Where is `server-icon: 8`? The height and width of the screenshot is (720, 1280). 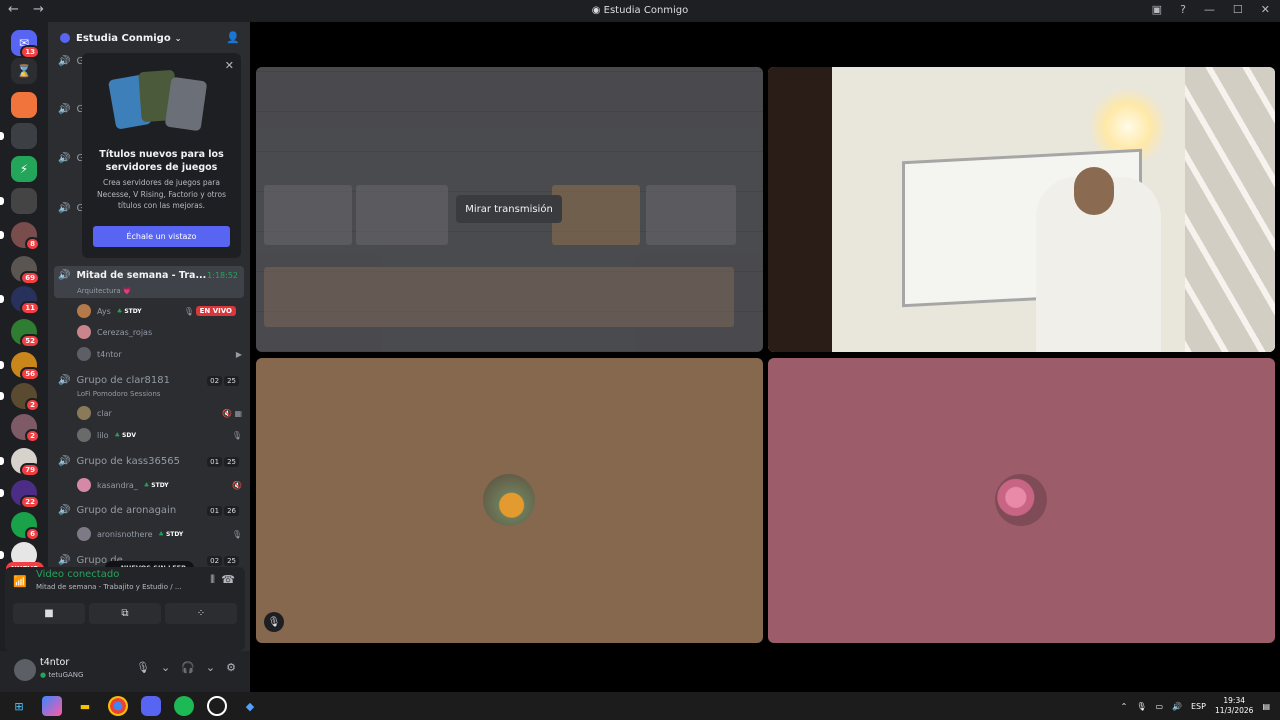 server-icon: 8 is located at coordinates (20, 236).